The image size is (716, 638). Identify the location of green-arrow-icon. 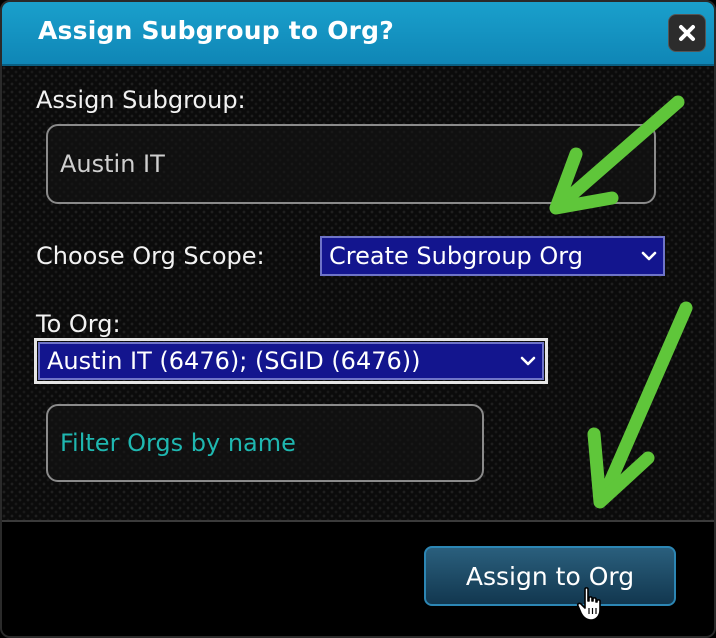
(640, 405).